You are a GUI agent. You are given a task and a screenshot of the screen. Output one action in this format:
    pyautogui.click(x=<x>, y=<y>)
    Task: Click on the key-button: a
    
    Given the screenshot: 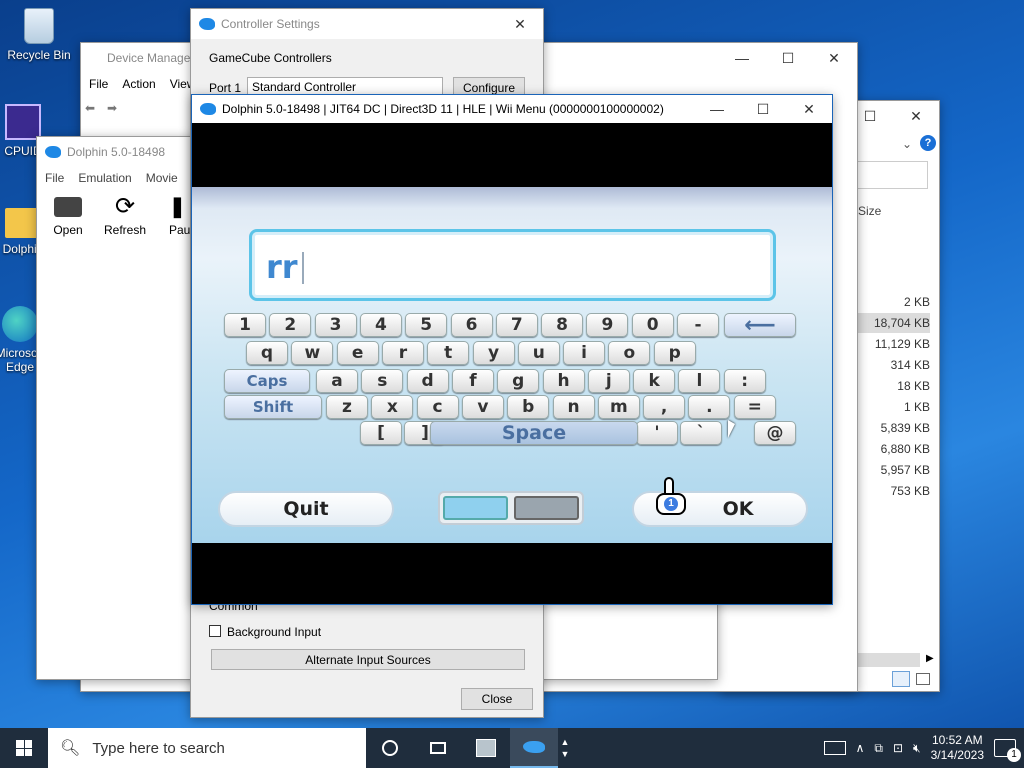 What is the action you would take?
    pyautogui.click(x=337, y=381)
    